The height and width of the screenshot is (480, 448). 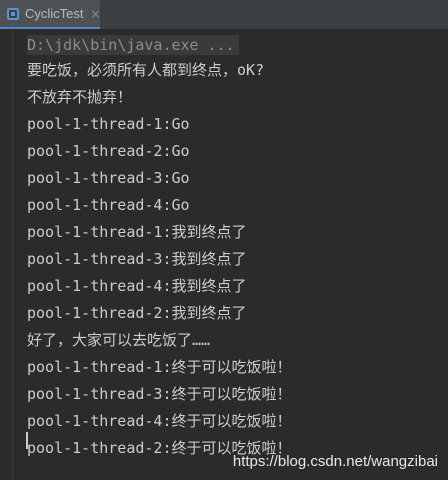 I want to click on console-line: 不放弃不抛弃！, so click(x=80, y=97).